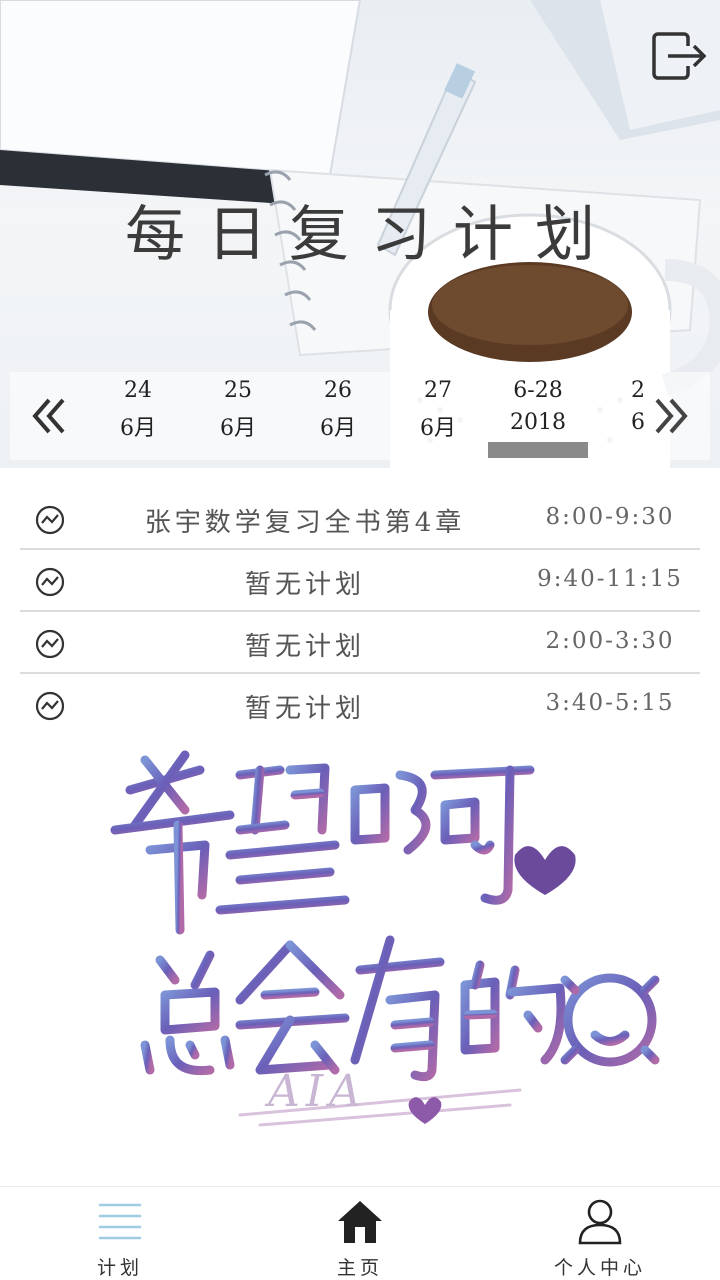 The image size is (720, 1280). I want to click on date-day: 2, so click(637, 390).